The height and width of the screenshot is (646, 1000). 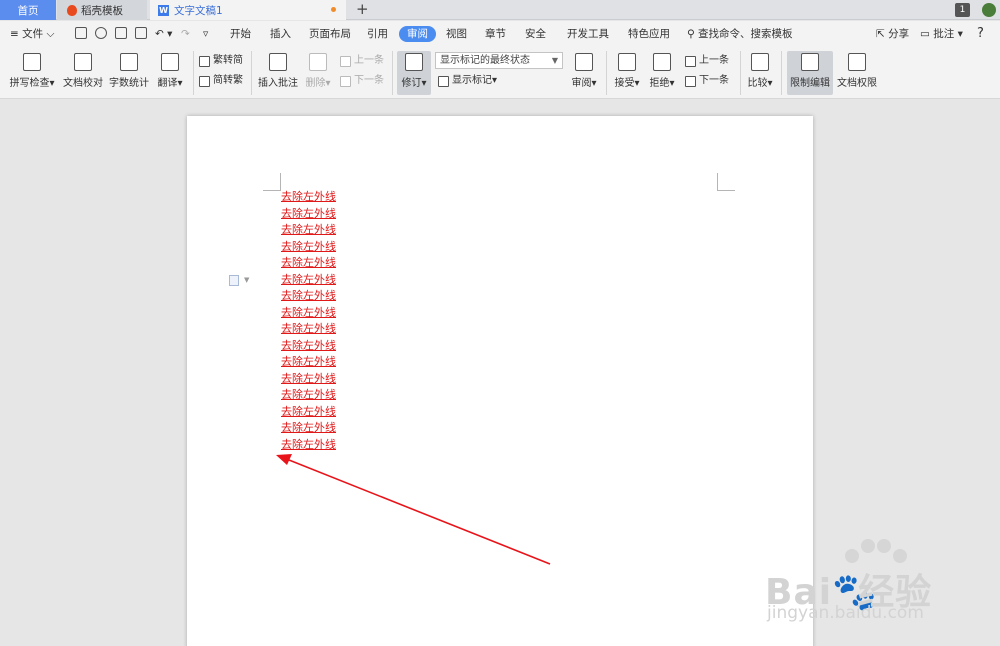 I want to click on review-pane-button: 审阅▾, so click(x=584, y=71).